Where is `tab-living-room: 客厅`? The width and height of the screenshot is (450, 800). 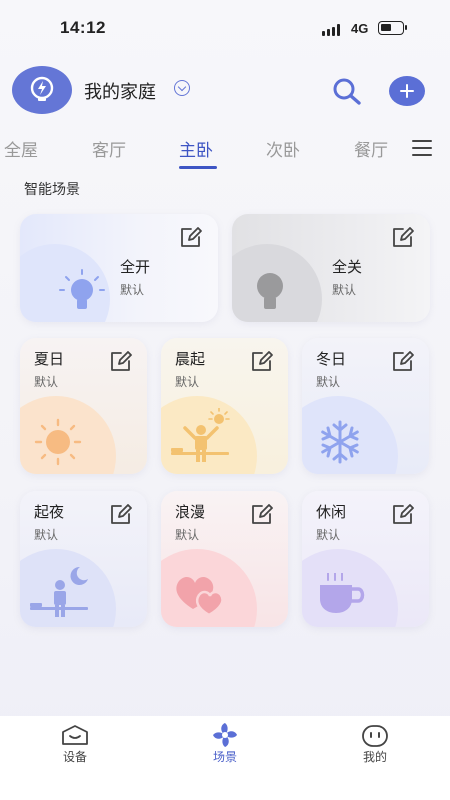
tab-living-room: 客厅 is located at coordinates (109, 148).